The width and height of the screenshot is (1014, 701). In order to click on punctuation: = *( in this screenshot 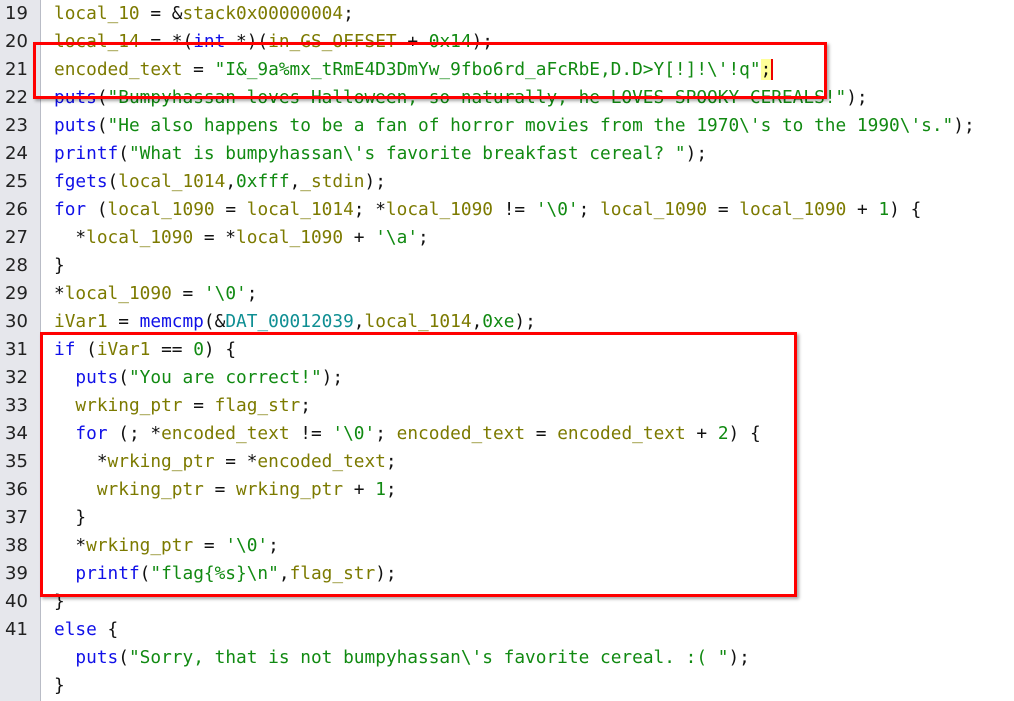, I will do `click(166, 41)`.